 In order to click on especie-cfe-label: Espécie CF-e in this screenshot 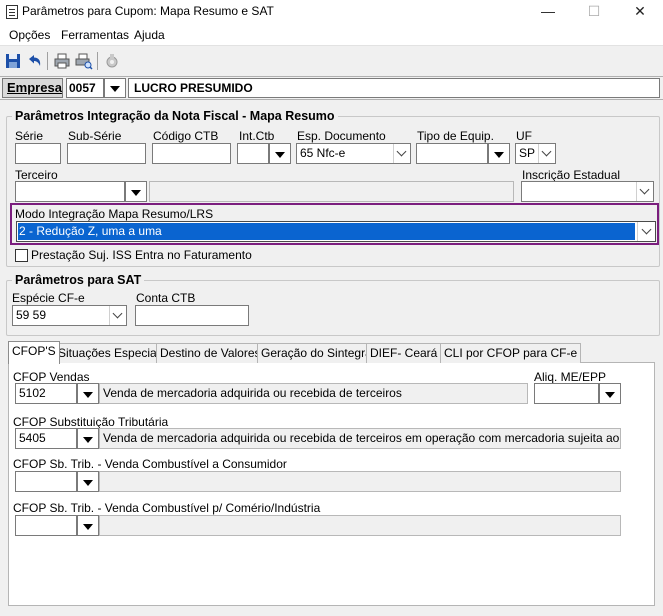, I will do `click(48, 298)`.